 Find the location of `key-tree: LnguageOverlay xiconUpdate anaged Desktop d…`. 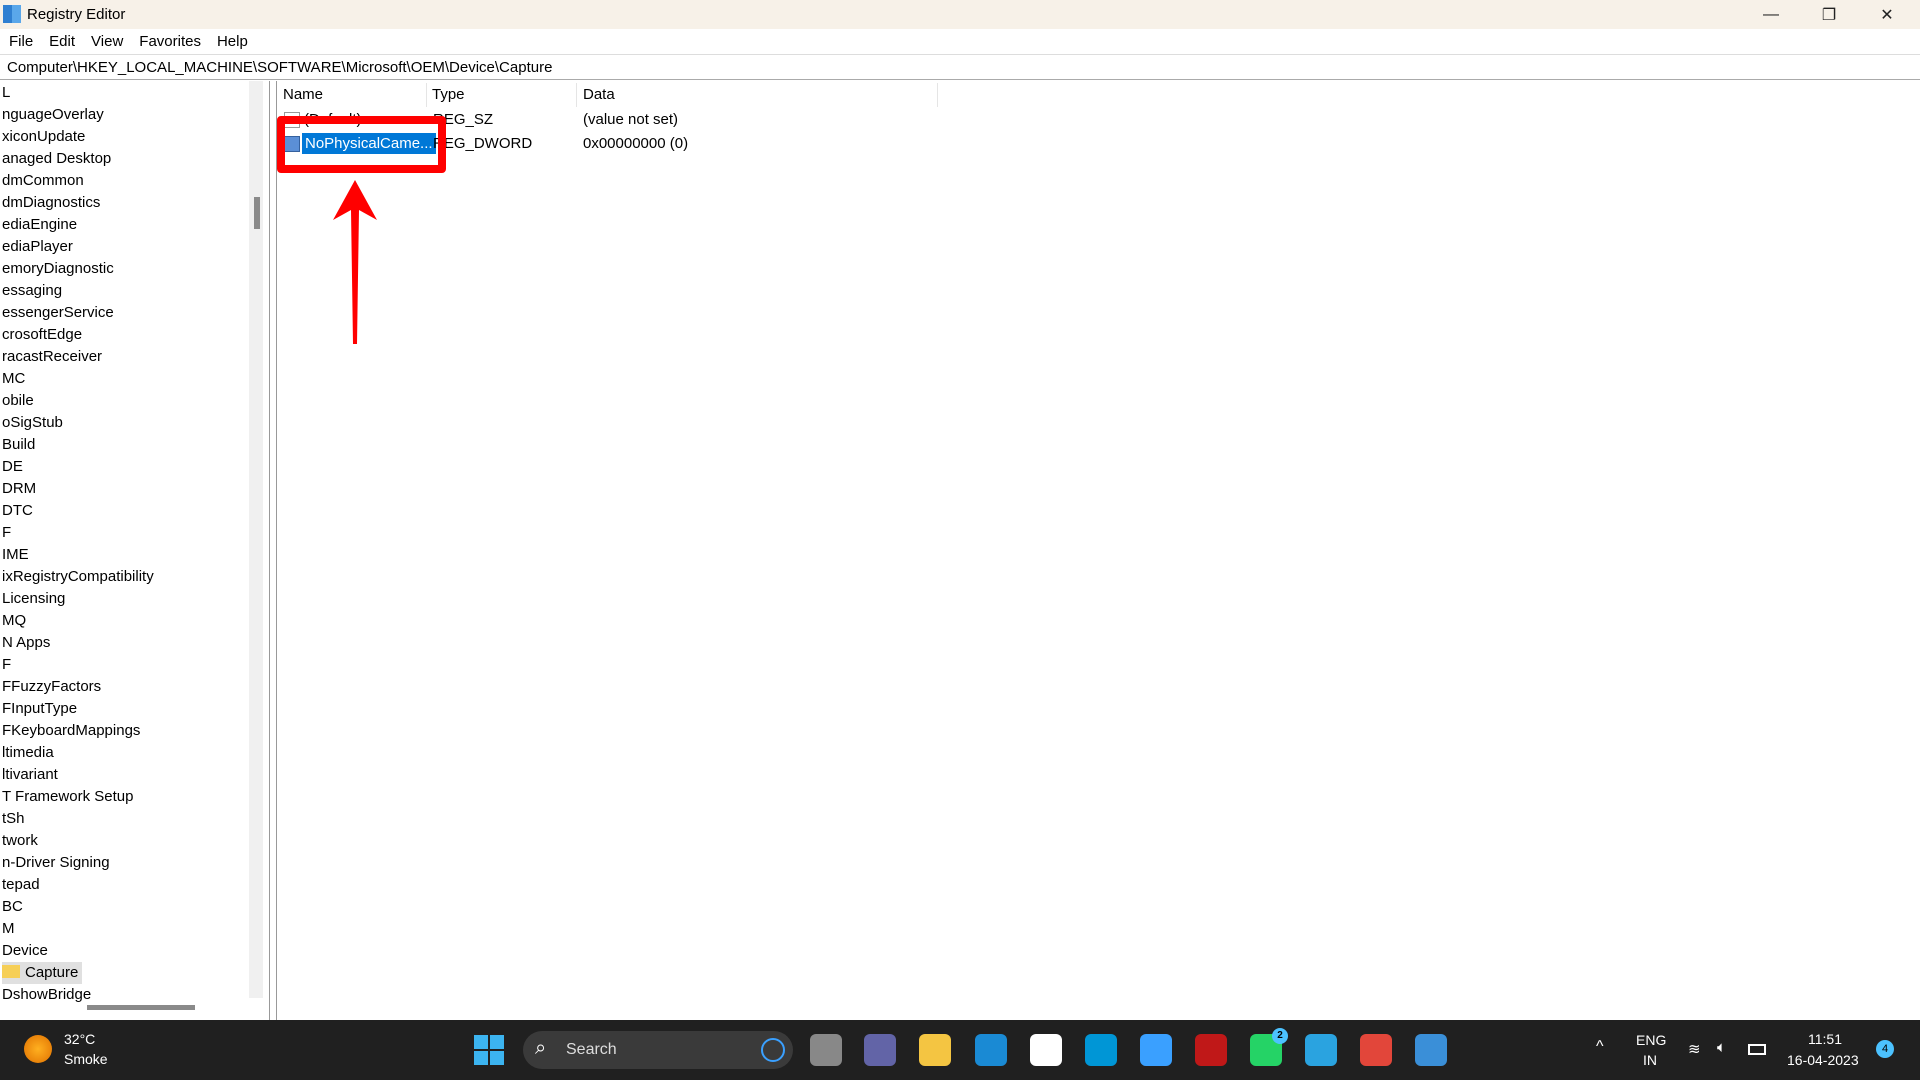

key-tree: LnguageOverlay xiconUpdate anaged Desktop d… is located at coordinates (135, 551).